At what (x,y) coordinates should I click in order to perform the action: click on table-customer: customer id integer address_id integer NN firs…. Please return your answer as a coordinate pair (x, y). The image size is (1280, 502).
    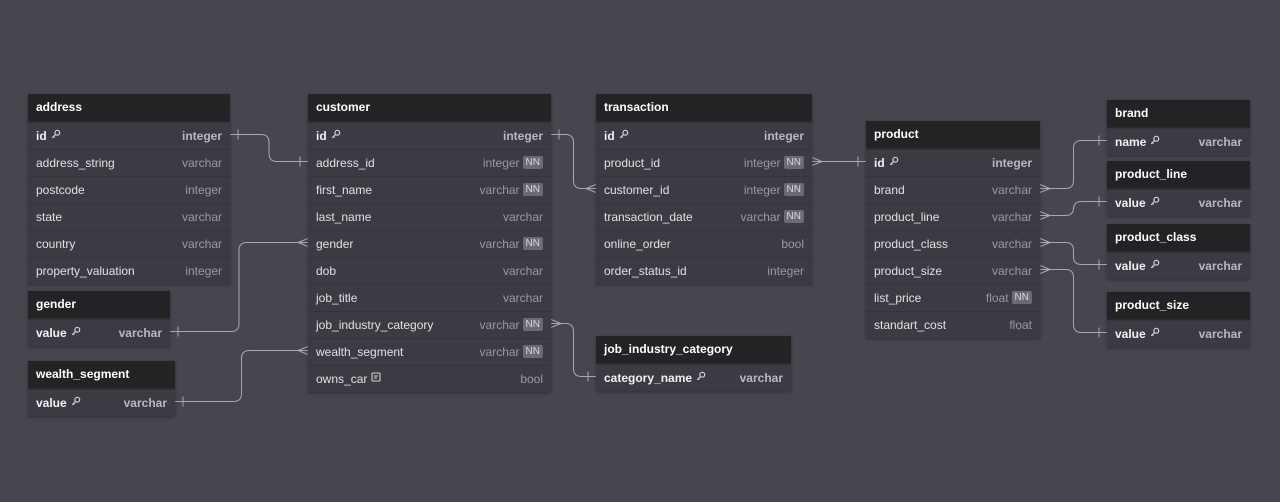
    Looking at the image, I should click on (429, 243).